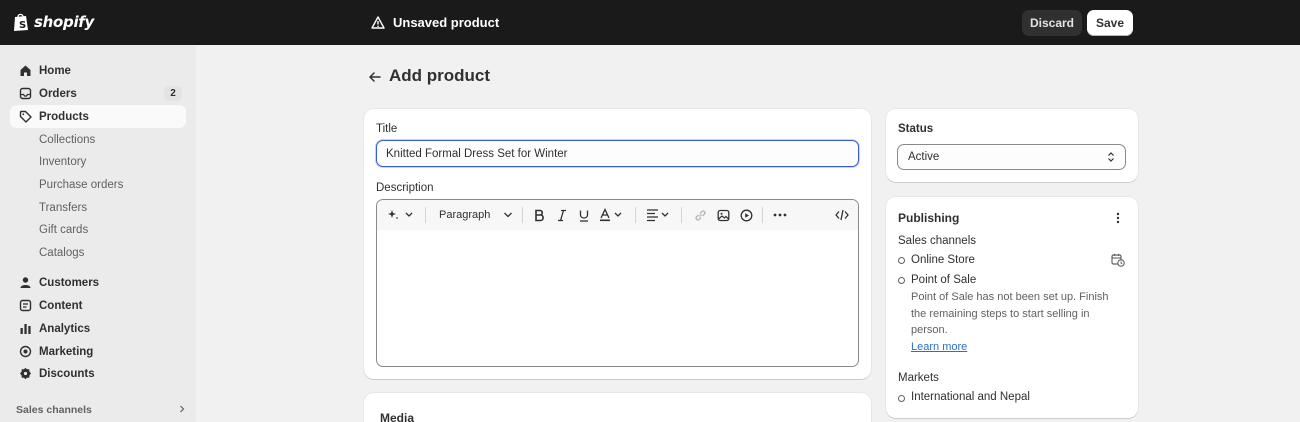  Describe the element at coordinates (98, 229) in the screenshot. I see `sidebar-item-gift-cards: Gift cards` at that location.